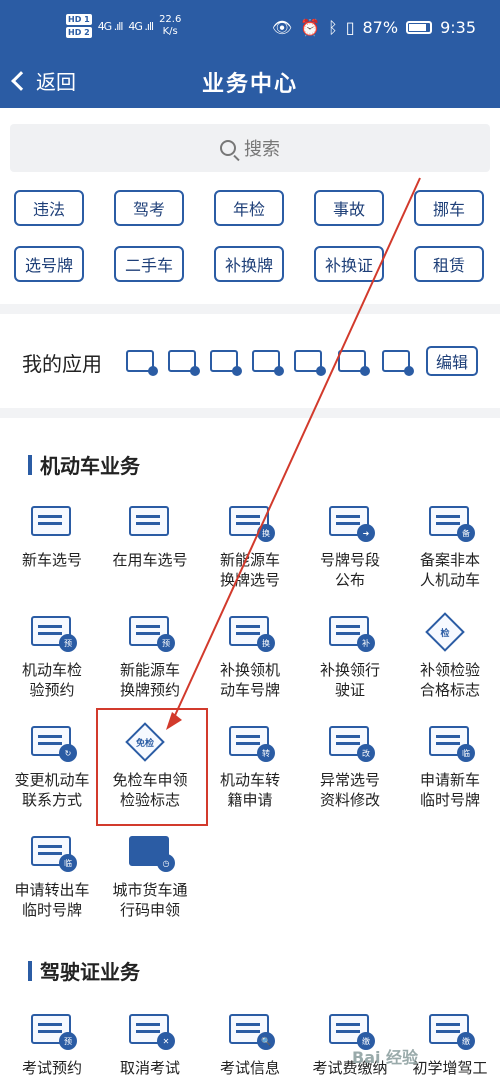 Image resolution: width=500 pixels, height=1084 pixels. I want to click on app-list-icon, so click(354, 363).